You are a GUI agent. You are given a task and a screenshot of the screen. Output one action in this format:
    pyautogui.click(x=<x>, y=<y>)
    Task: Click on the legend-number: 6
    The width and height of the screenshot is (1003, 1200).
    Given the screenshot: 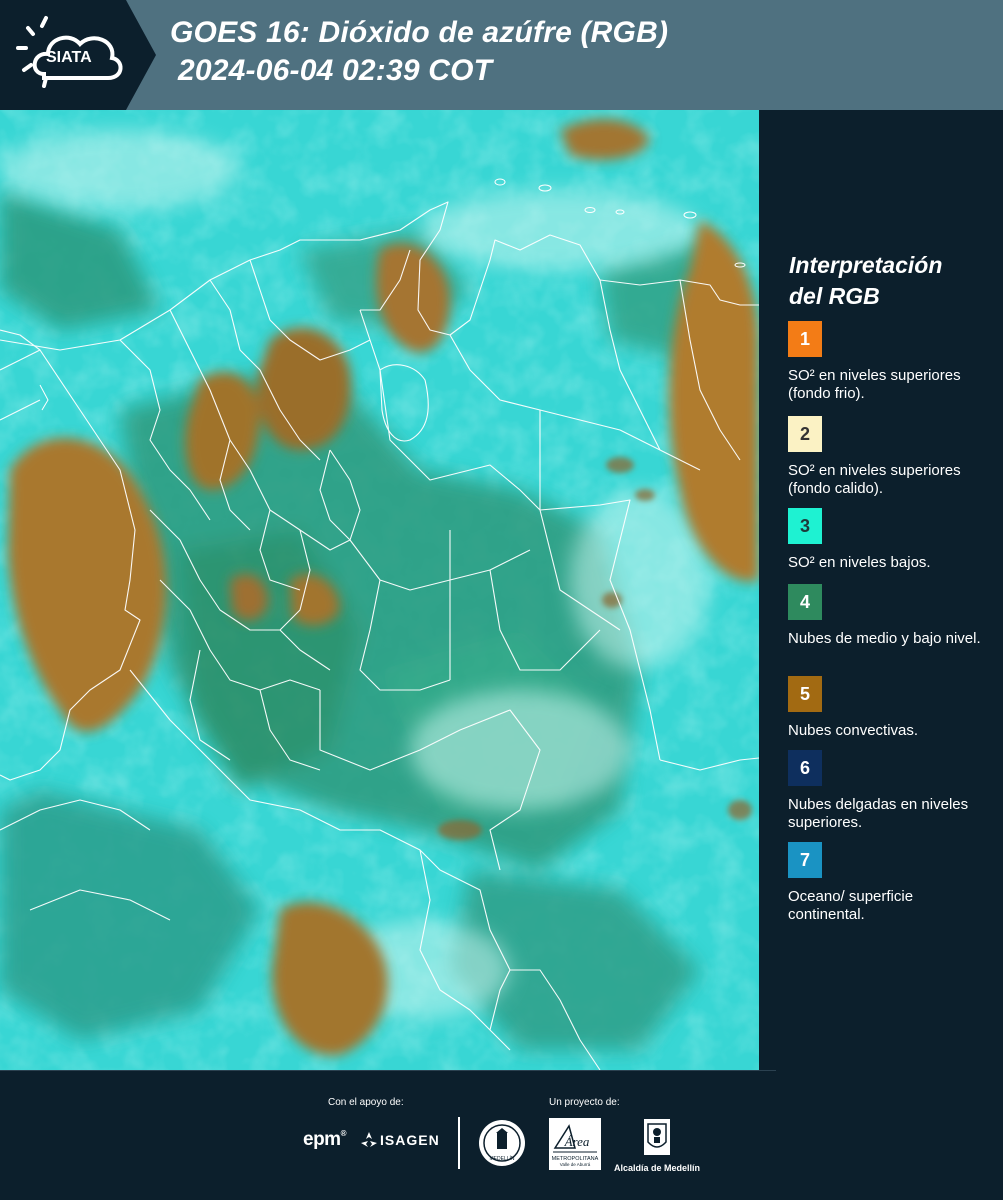 What is the action you would take?
    pyautogui.click(x=804, y=767)
    